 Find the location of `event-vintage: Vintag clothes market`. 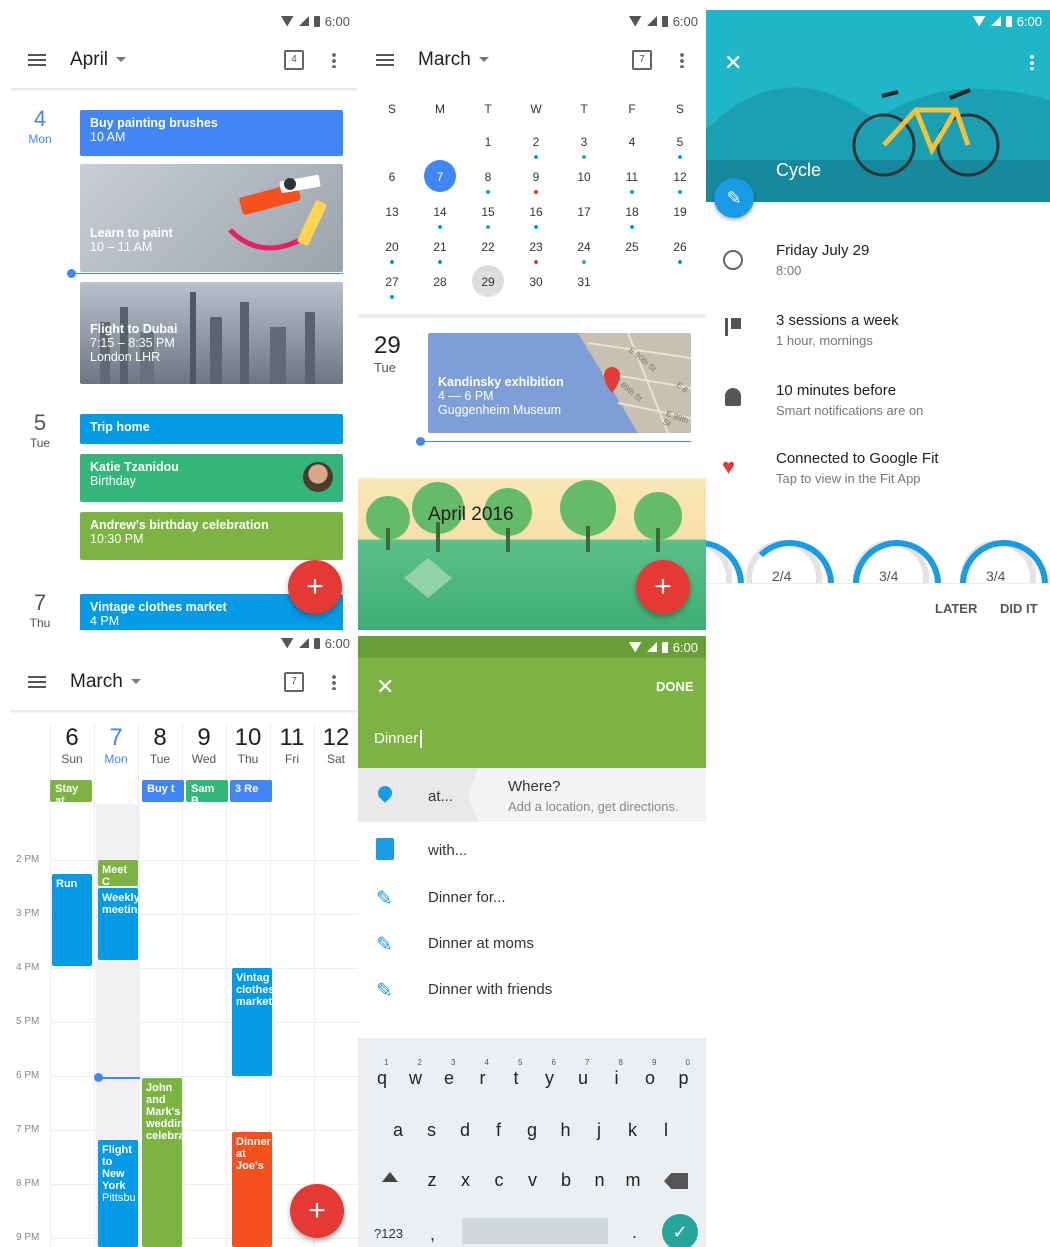

event-vintage: Vintag clothes market is located at coordinates (252, 1022).